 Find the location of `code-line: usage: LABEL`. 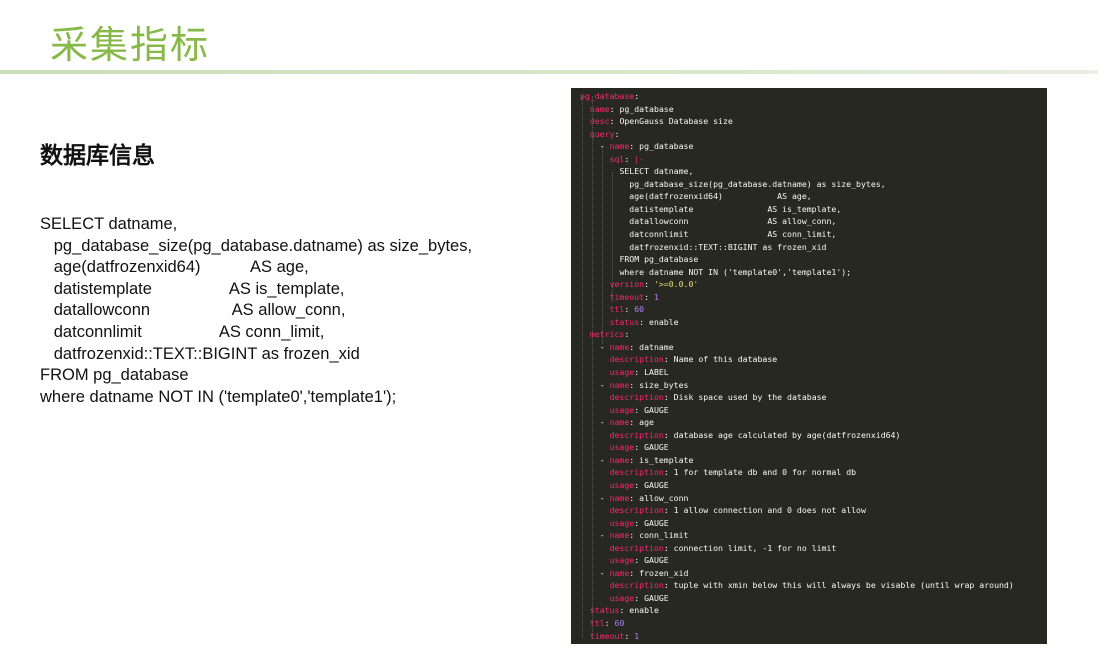

code-line: usage: LABEL is located at coordinates (797, 372).